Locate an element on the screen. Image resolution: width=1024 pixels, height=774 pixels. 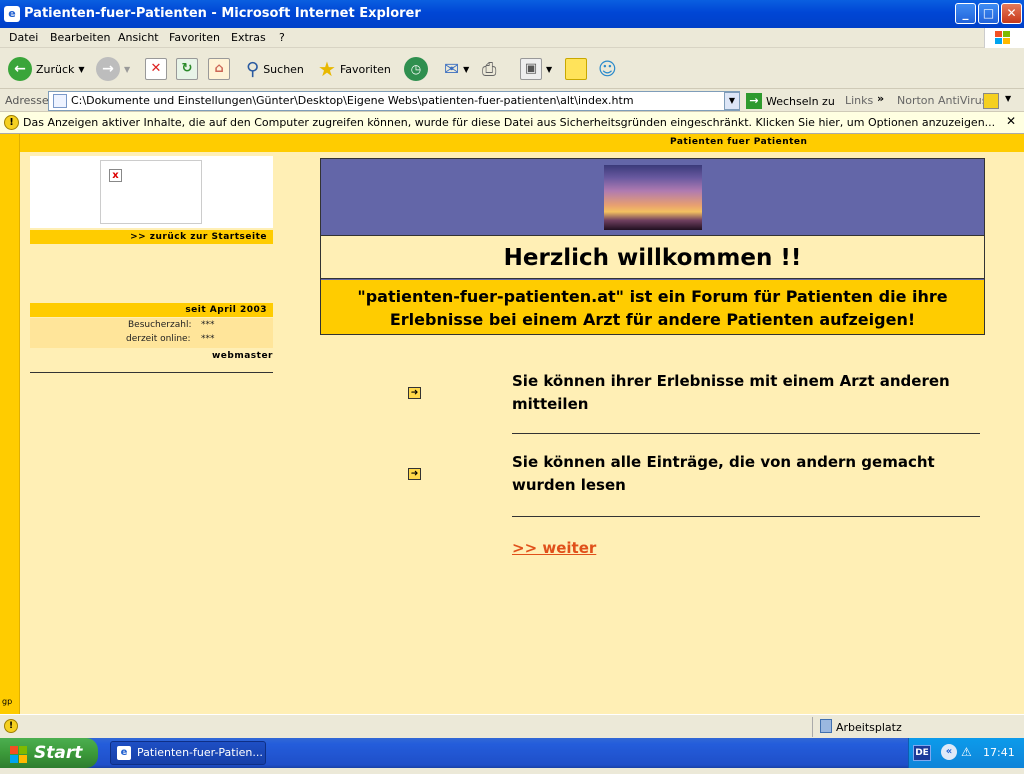
history-icon: ◷ is located at coordinates (416, 69).